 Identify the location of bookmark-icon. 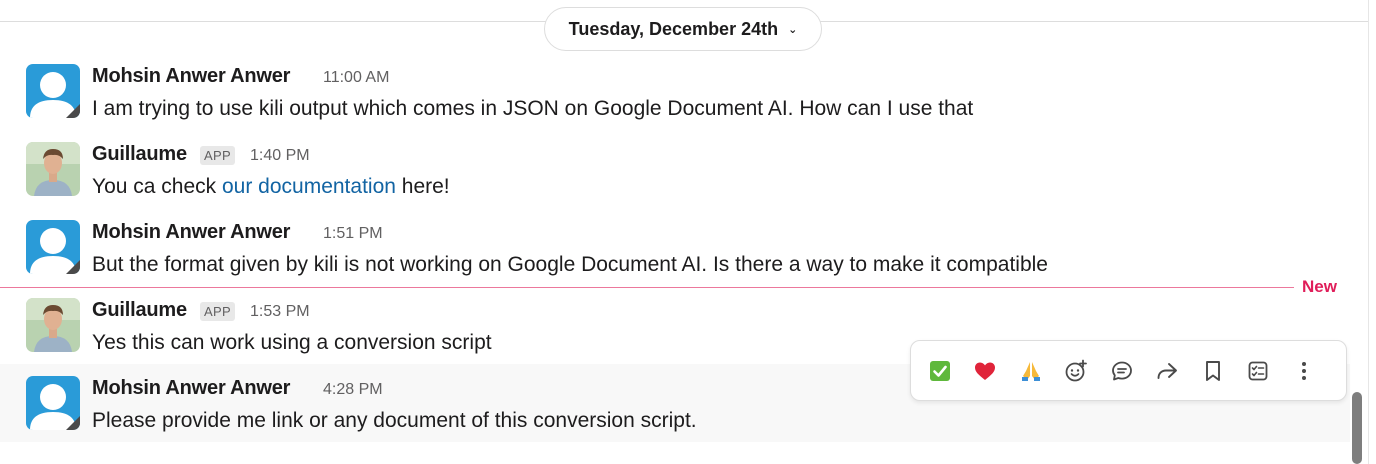
(1212, 370).